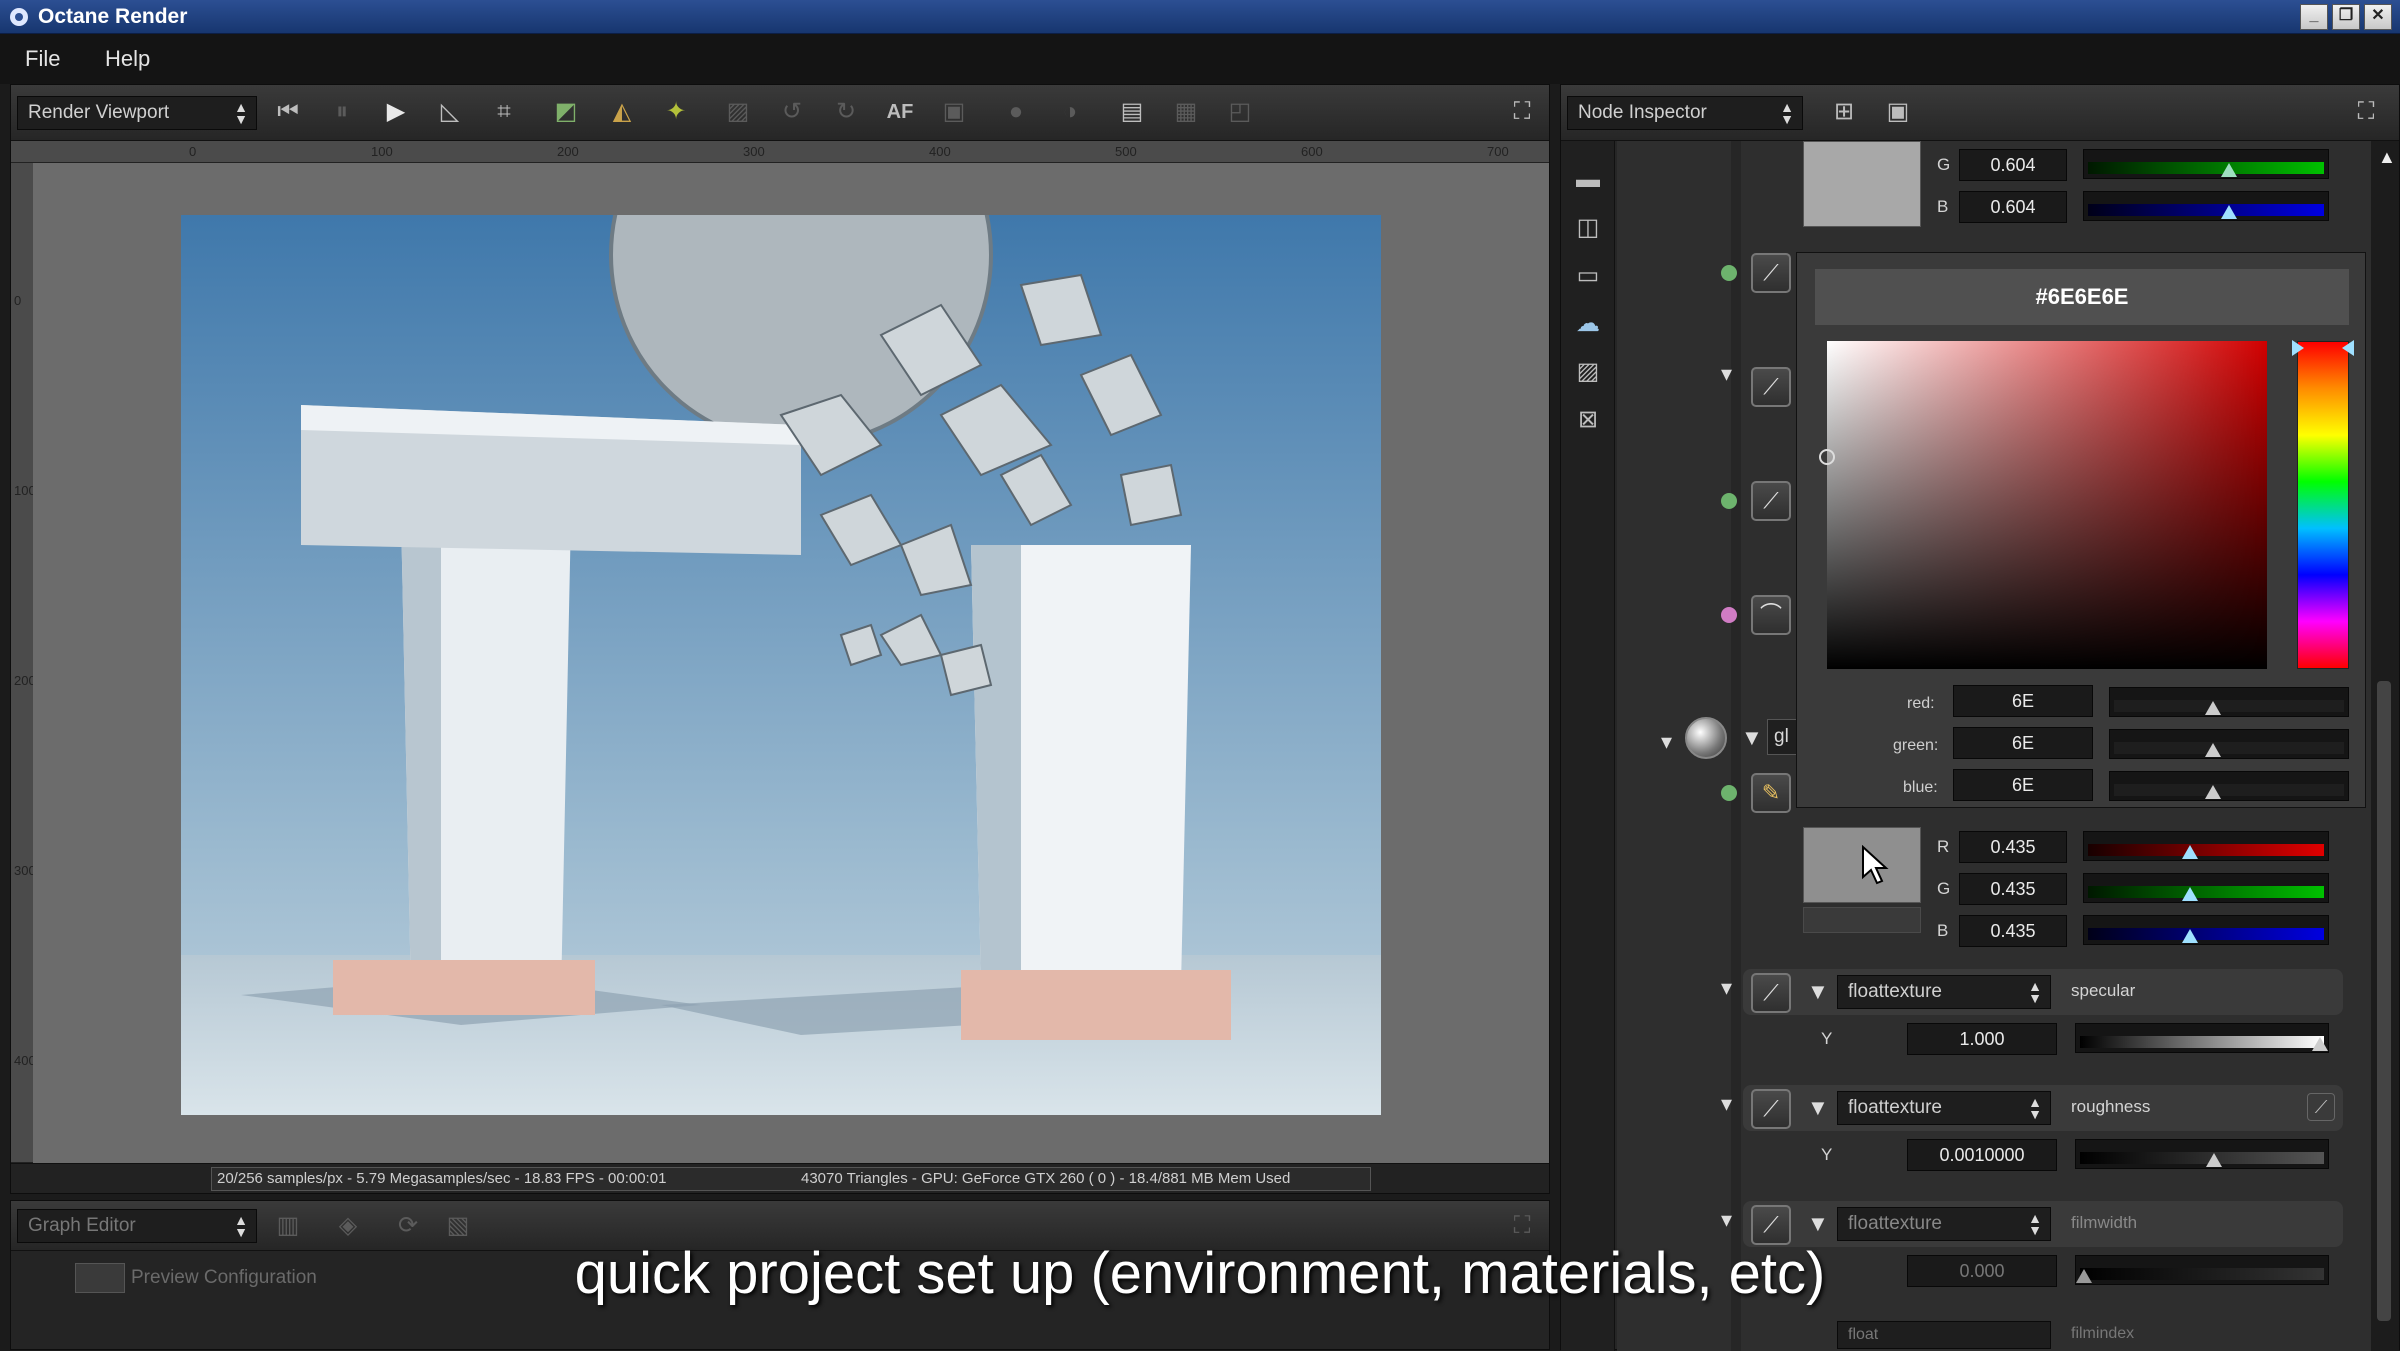 This screenshot has height=1351, width=2400. I want to click on red-slider, so click(2229, 702).